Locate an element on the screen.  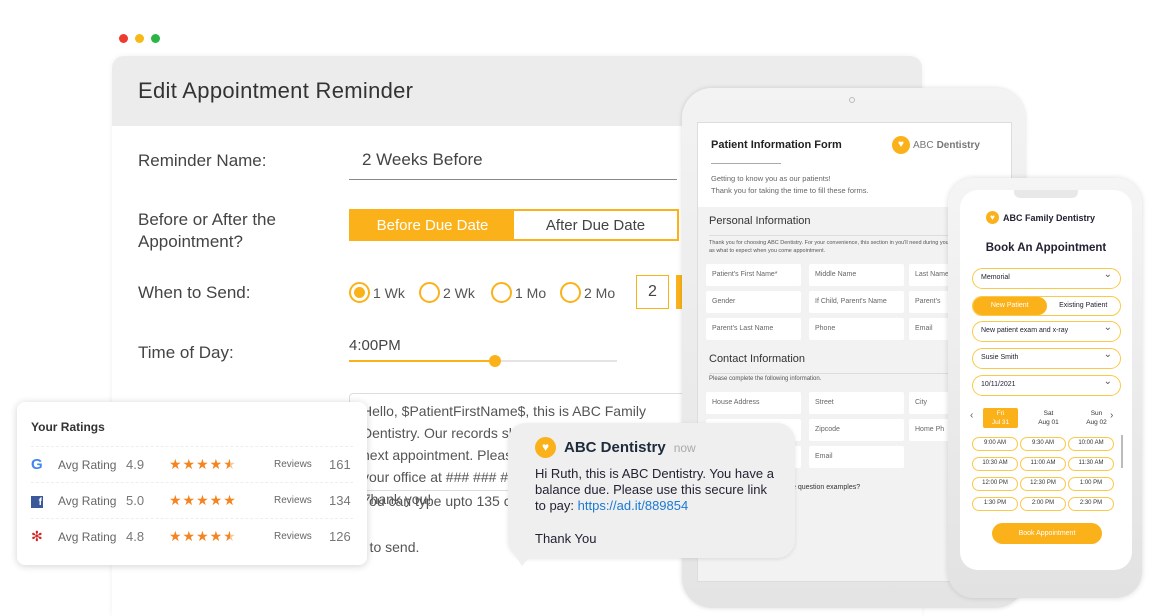
slider-thumb is located at coordinates (495, 361).